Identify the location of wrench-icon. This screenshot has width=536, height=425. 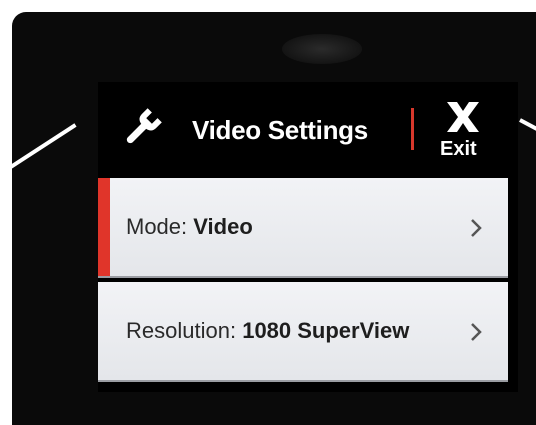
(144, 126).